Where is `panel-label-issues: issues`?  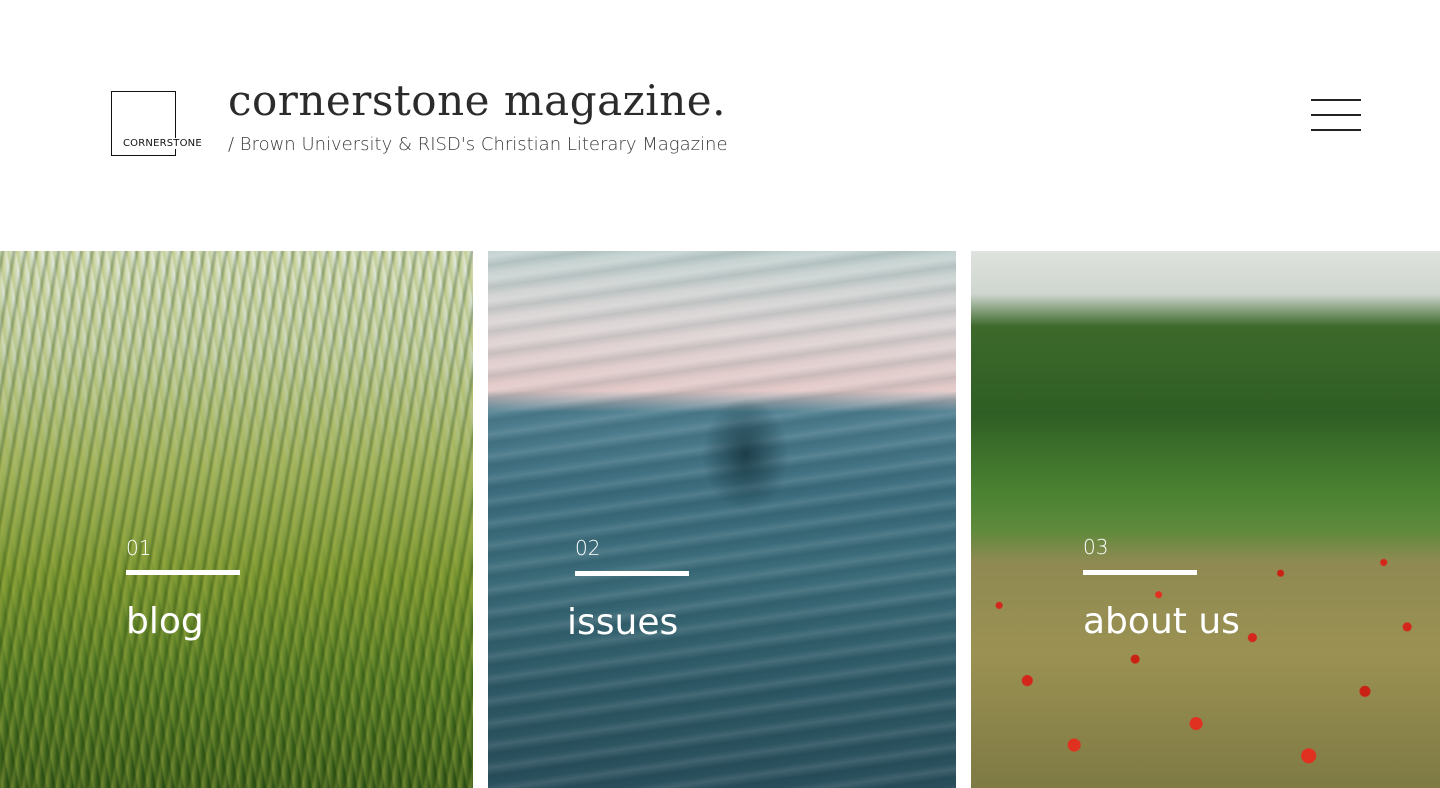 panel-label-issues: issues is located at coordinates (622, 622).